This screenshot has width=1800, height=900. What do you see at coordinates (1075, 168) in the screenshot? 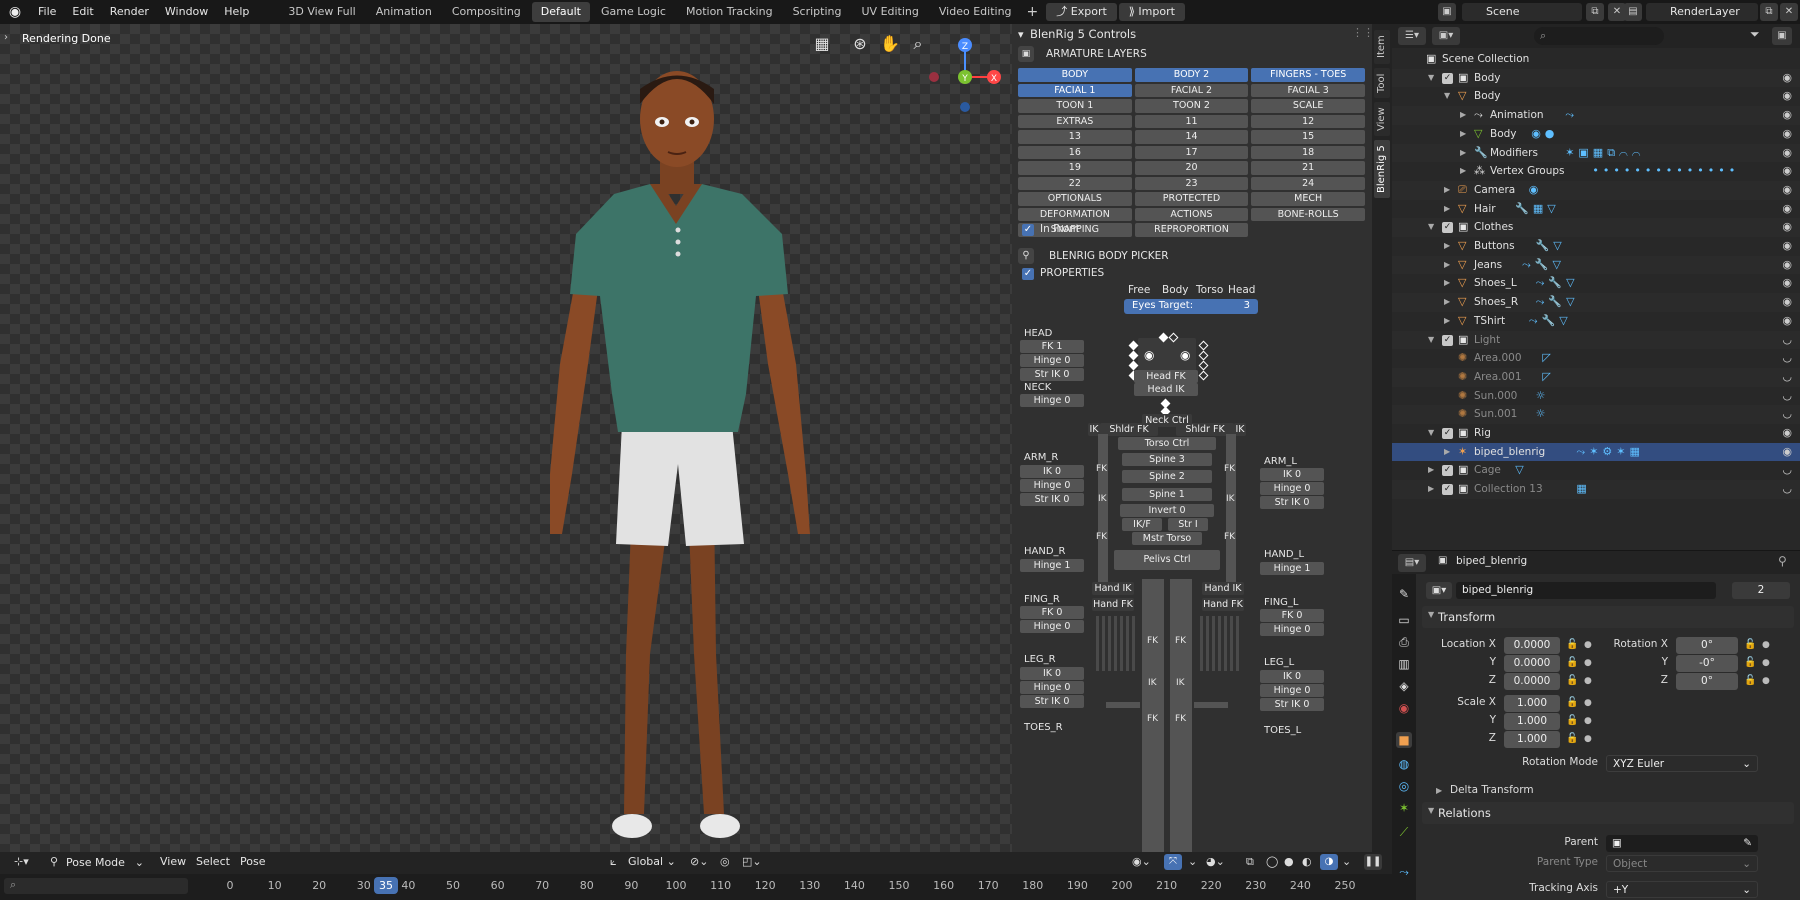
I see `layer-toggle-button: 19` at bounding box center [1075, 168].